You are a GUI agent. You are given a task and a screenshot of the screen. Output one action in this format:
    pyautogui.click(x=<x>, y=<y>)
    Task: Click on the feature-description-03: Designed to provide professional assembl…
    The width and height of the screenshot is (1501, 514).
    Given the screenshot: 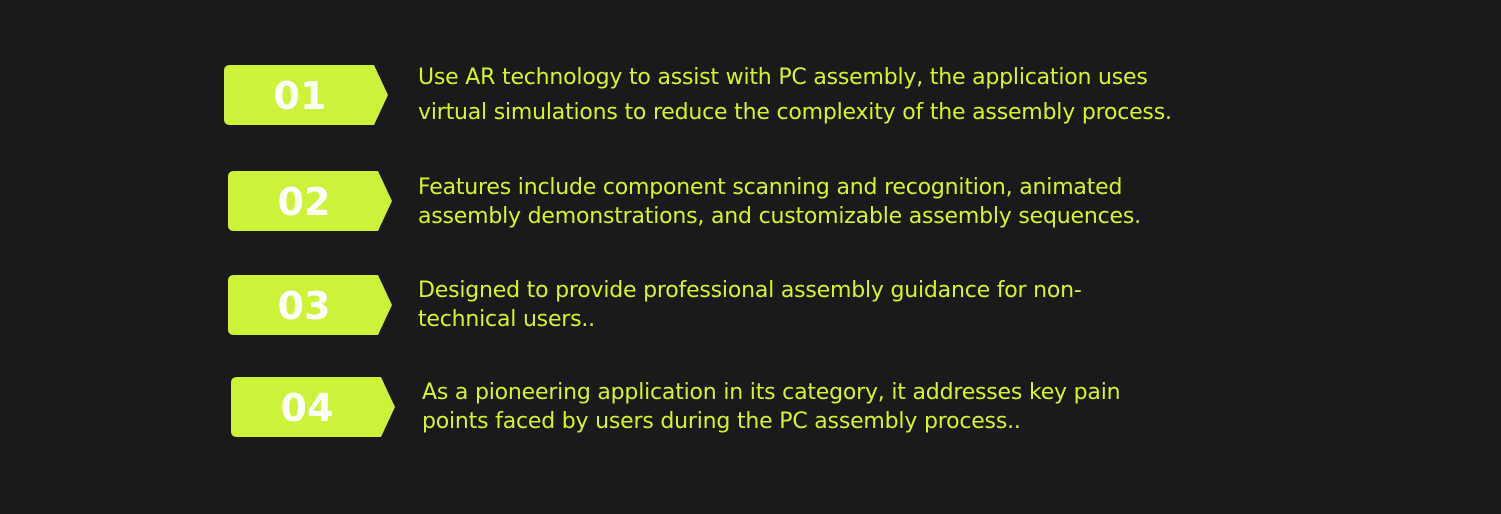 What is the action you would take?
    pyautogui.click(x=750, y=305)
    